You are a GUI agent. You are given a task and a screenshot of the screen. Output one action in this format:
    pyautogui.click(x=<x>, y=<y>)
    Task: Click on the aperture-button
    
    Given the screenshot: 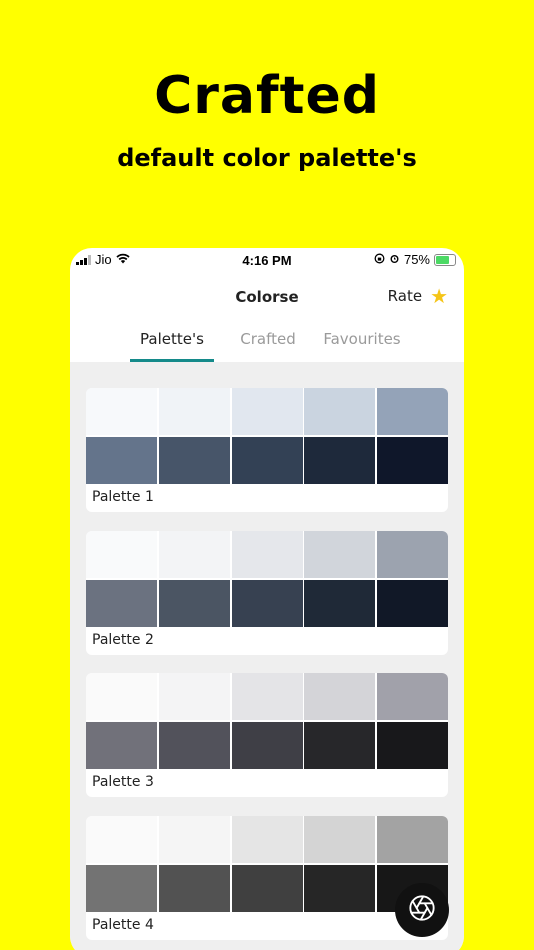 What is the action you would take?
    pyautogui.click(x=422, y=910)
    